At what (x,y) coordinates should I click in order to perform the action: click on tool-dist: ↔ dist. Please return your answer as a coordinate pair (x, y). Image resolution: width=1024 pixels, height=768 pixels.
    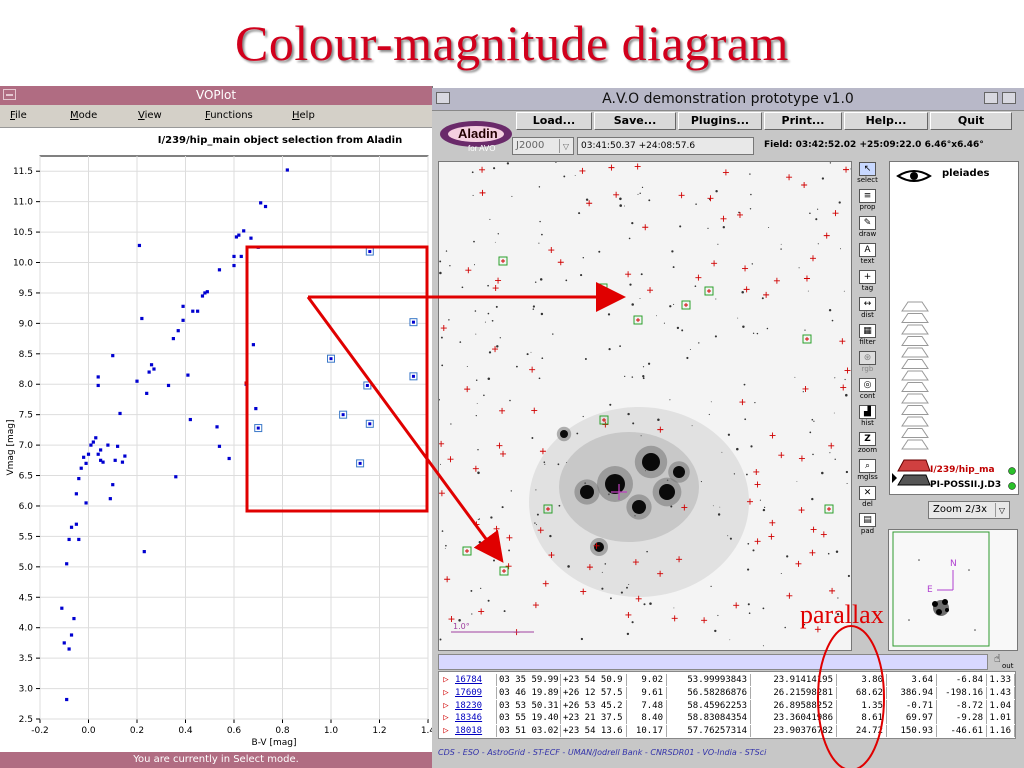
    Looking at the image, I should click on (867, 308).